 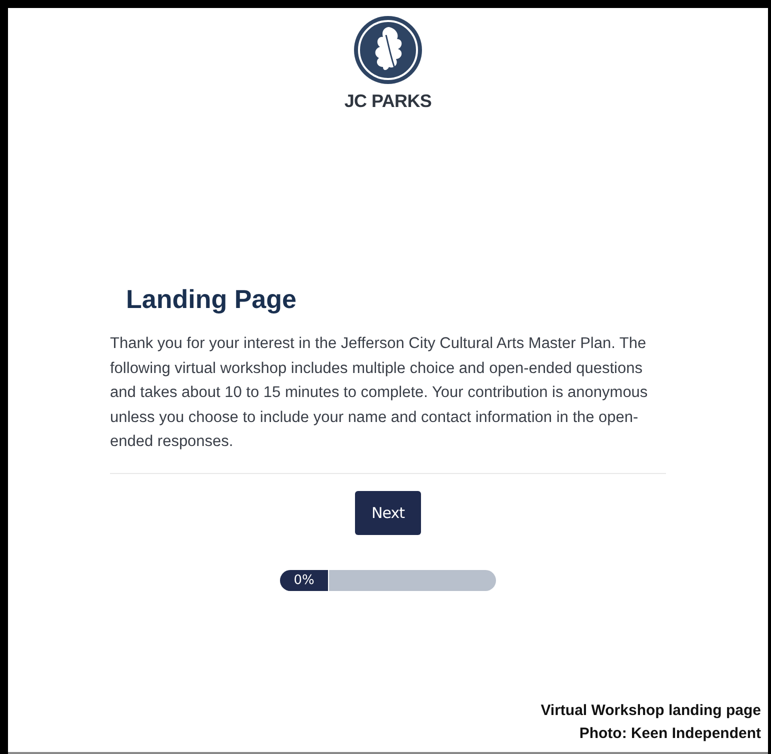 What do you see at coordinates (670, 733) in the screenshot?
I see `caption-text: Photo: Keen Independent` at bounding box center [670, 733].